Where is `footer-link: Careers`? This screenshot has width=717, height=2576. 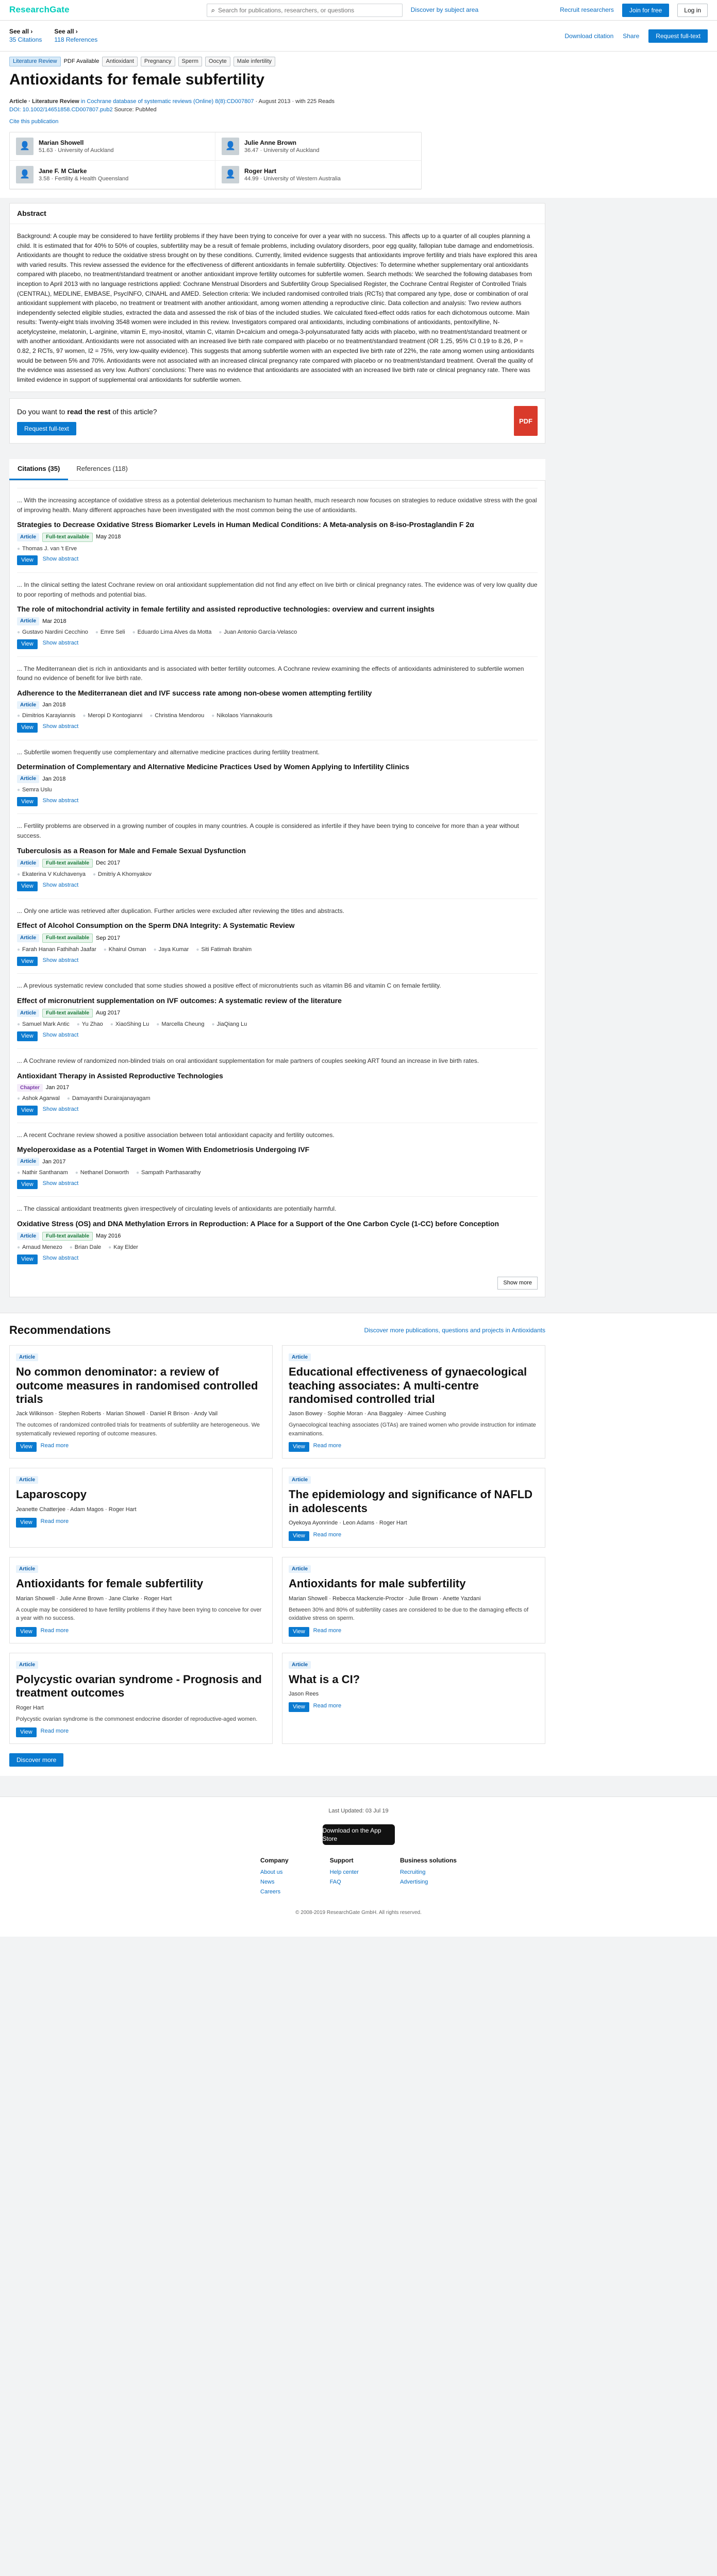
footer-link: Careers is located at coordinates (274, 1892).